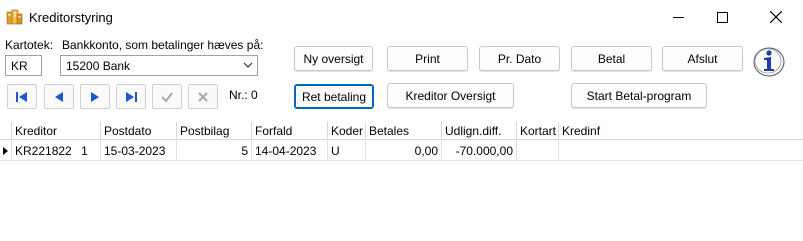 Image resolution: width=803 pixels, height=241 pixels. Describe the element at coordinates (6, 131) in the screenshot. I see `row-indicator-header` at that location.